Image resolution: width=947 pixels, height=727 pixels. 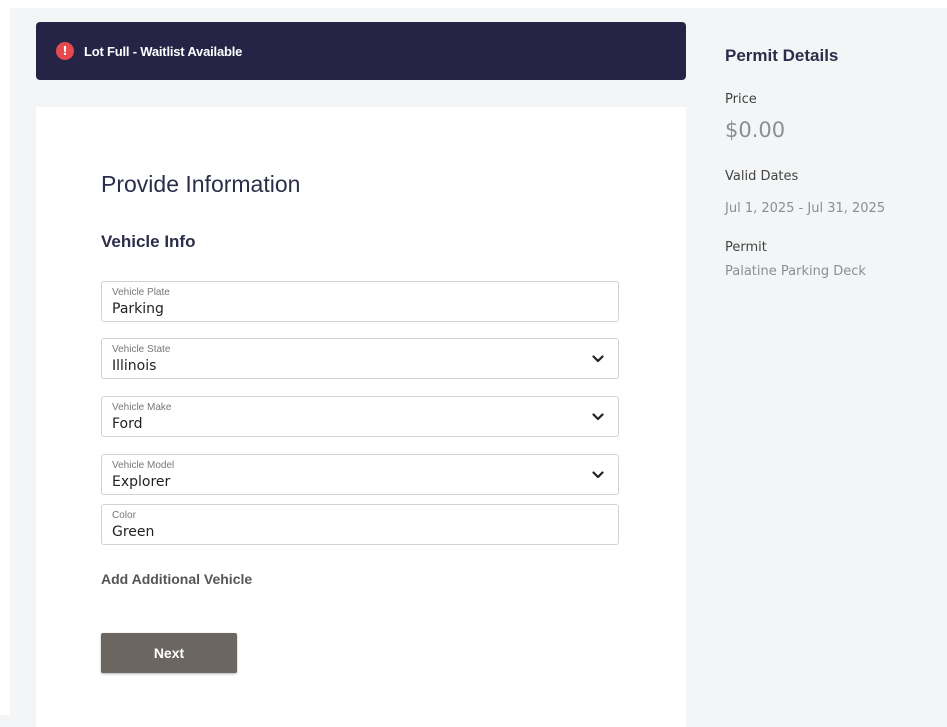 I want to click on section-title-vehicle-info: Vehicle Info, so click(x=148, y=241).